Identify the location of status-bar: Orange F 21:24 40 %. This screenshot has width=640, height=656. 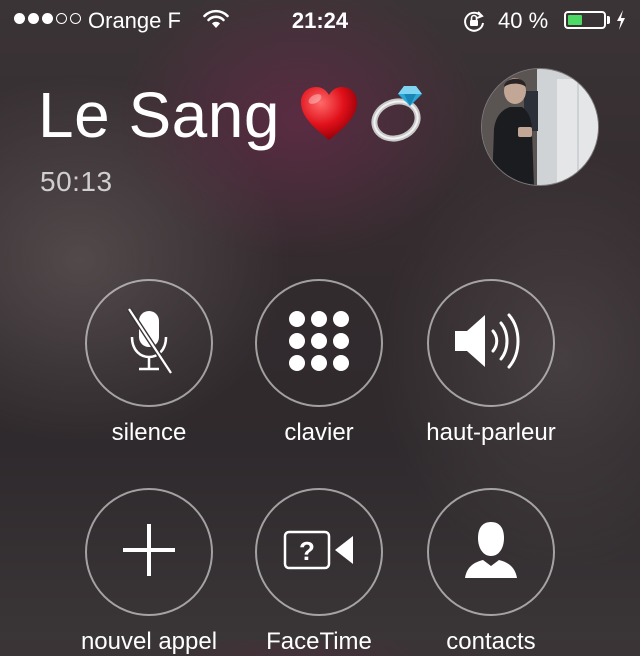
(320, 20).